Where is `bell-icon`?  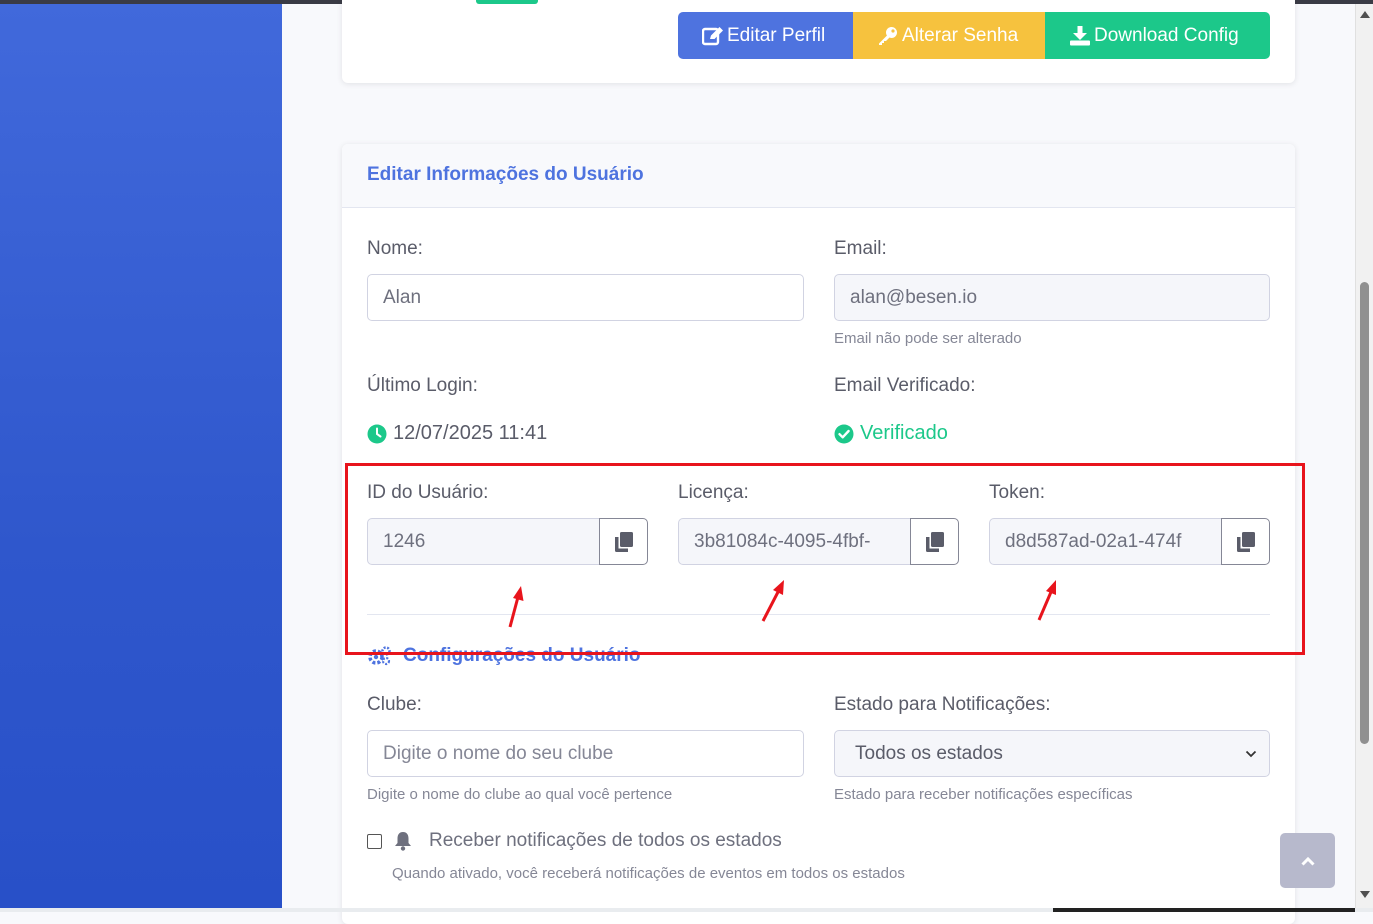
bell-icon is located at coordinates (403, 841).